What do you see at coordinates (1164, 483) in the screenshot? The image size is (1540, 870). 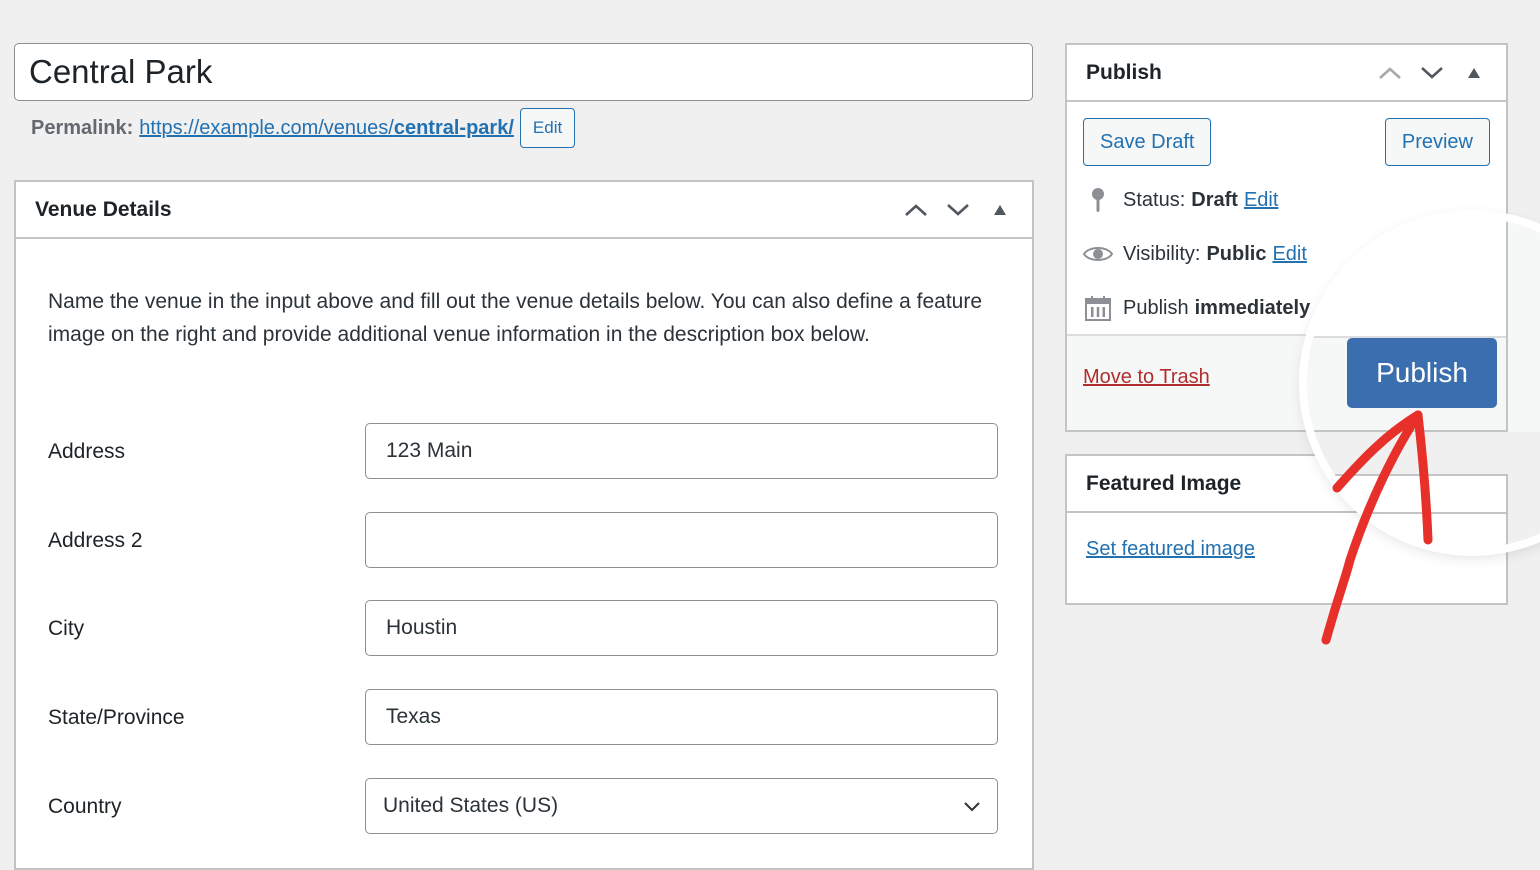 I see `featured-image-title: Featured Image` at bounding box center [1164, 483].